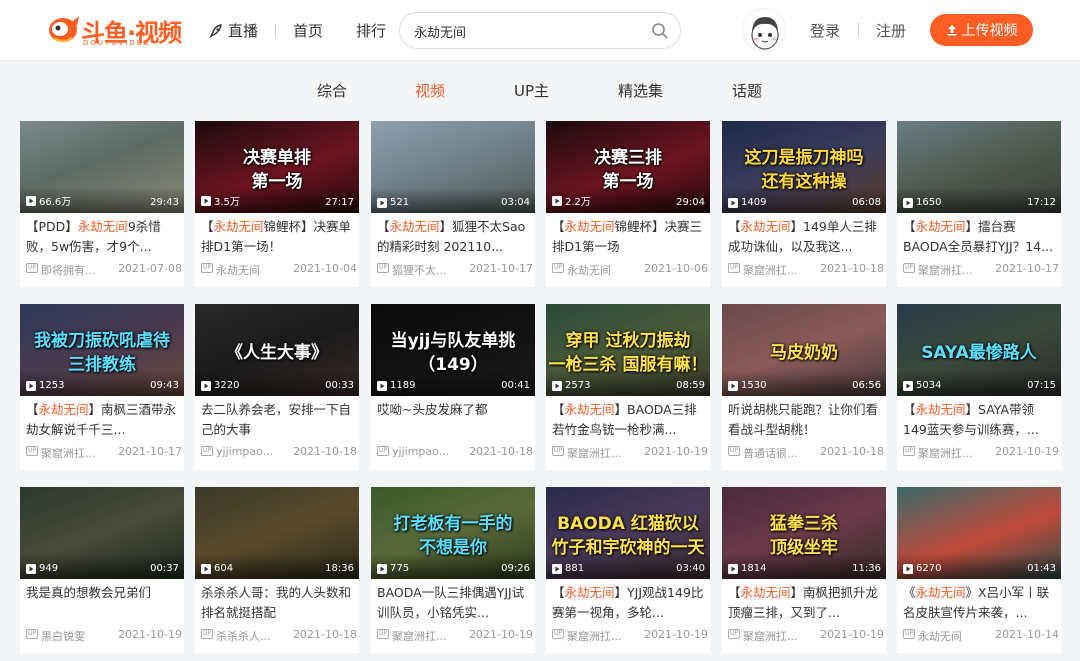  I want to click on nav-live: 直播, so click(233, 30).